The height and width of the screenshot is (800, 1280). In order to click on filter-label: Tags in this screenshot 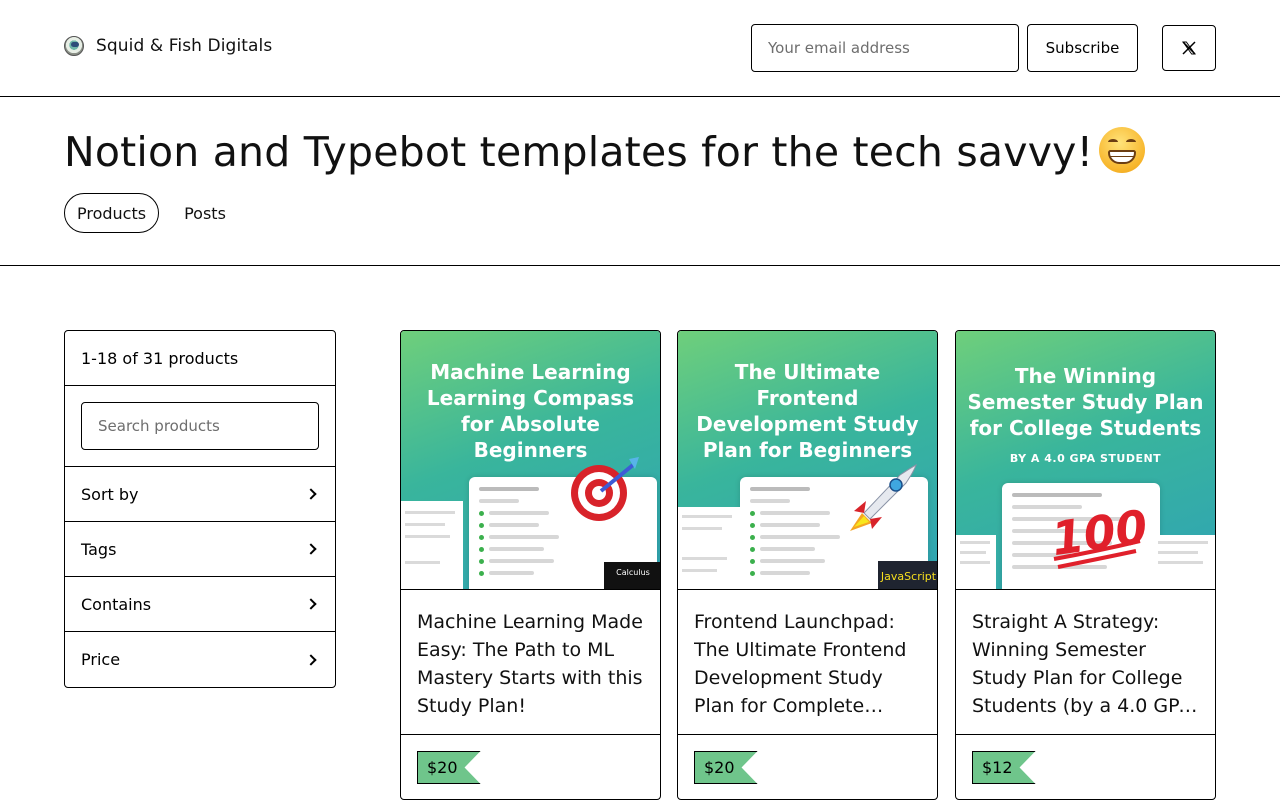, I will do `click(99, 549)`.